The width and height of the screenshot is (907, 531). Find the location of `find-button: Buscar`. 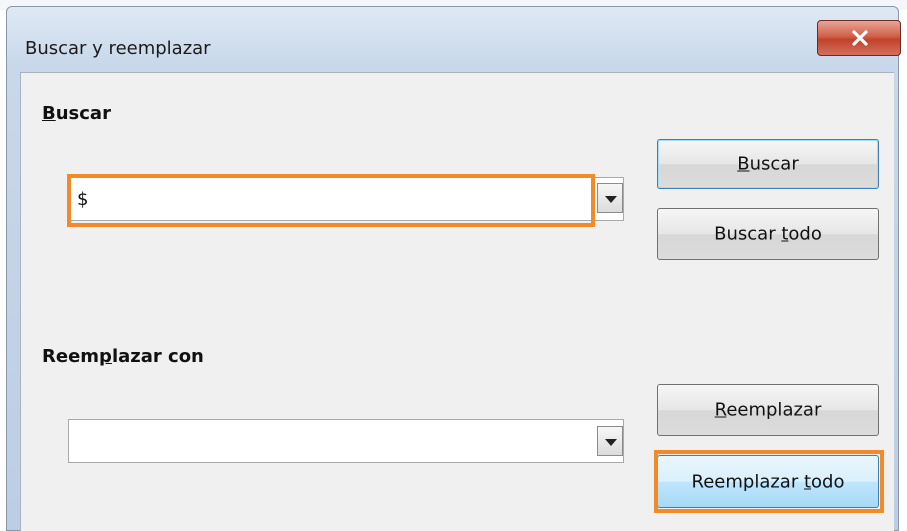

find-button: Buscar is located at coordinates (768, 164).